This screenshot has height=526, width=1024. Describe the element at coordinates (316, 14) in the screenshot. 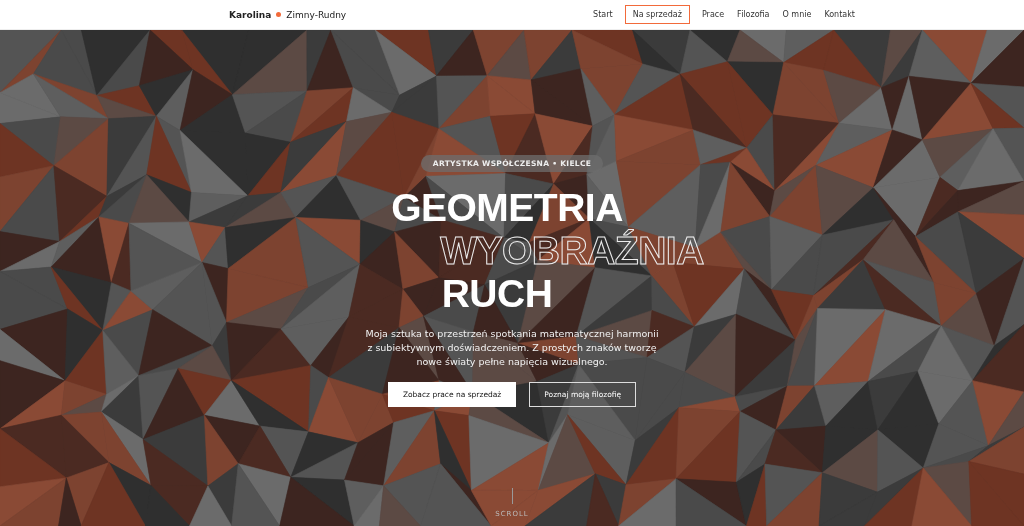

I see `logo-last-name: Zimny-Rudny` at that location.